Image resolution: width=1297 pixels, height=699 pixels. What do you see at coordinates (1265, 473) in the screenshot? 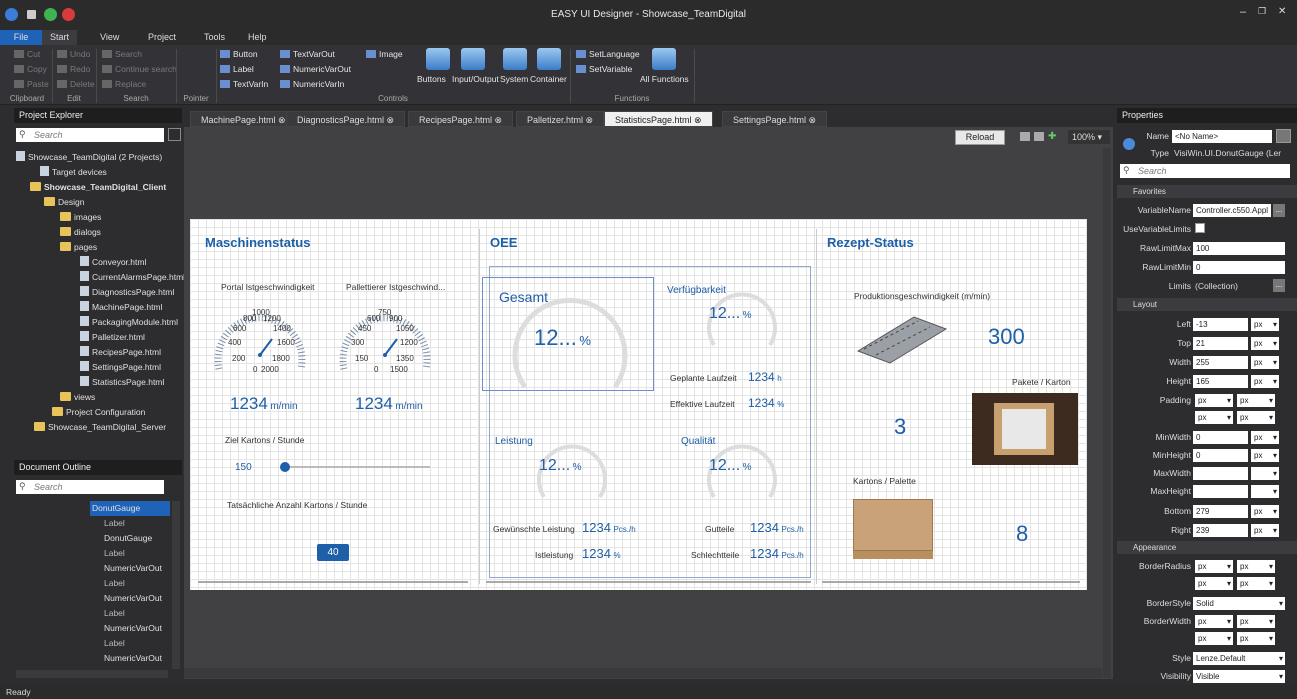
I see `maxwidth-unit` at bounding box center [1265, 473].